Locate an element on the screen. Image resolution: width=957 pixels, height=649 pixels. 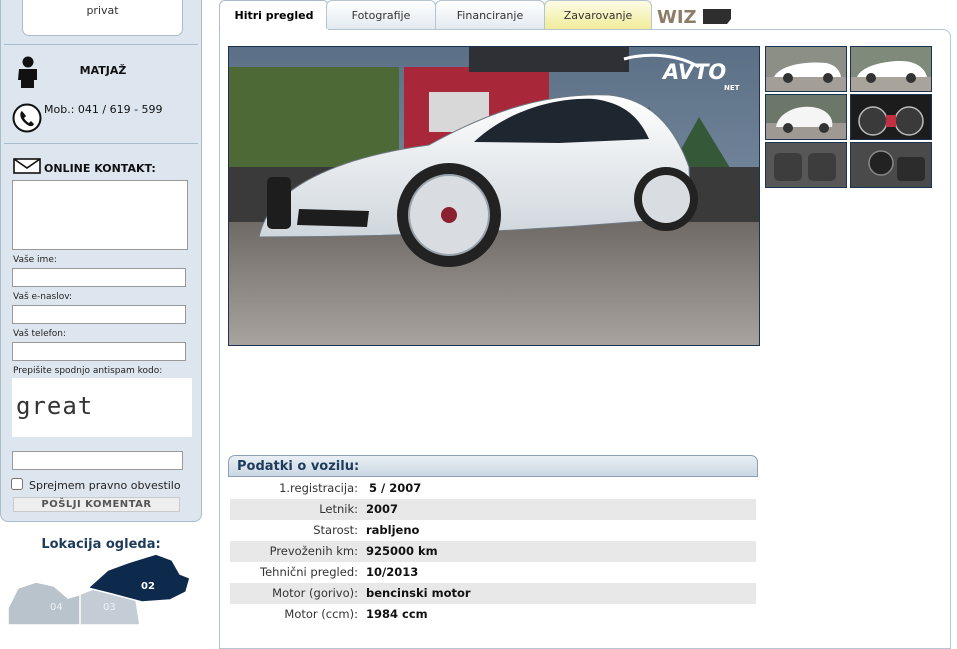
table-row: 1.registracija: 5 / 2007 is located at coordinates (493, 488).